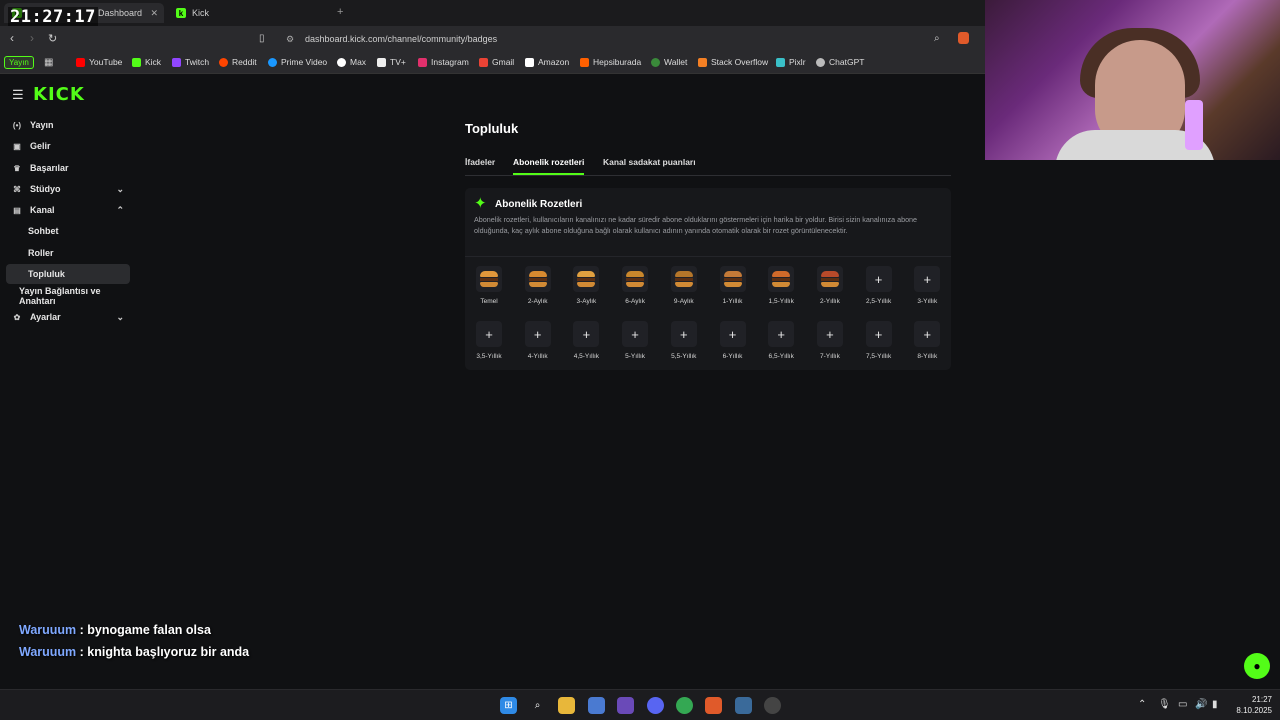 Image resolution: width=1280 pixels, height=720 pixels. Describe the element at coordinates (1164, 704) in the screenshot. I see `microphone-icon: 🎙` at that location.